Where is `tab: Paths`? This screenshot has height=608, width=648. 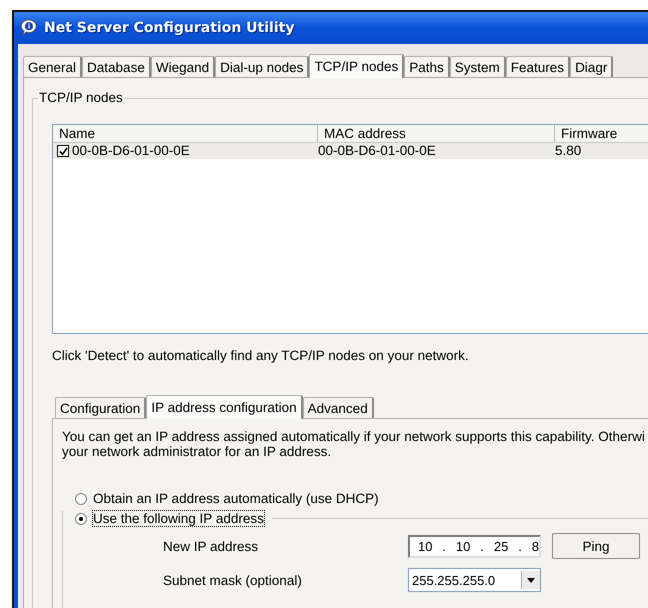
tab: Paths is located at coordinates (427, 66).